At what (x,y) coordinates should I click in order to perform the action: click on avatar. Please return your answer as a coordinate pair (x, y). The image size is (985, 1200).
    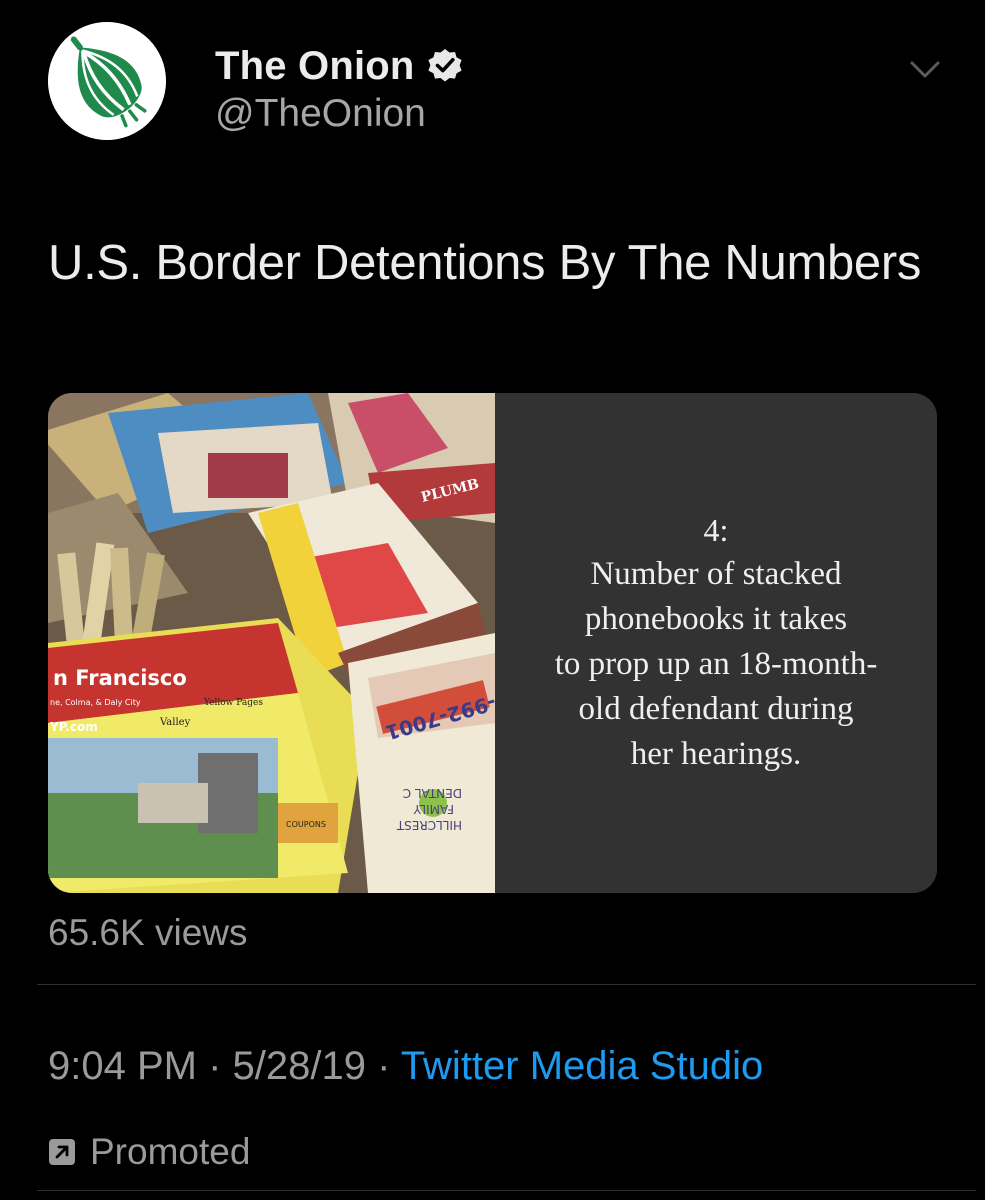
    Looking at the image, I should click on (107, 81).